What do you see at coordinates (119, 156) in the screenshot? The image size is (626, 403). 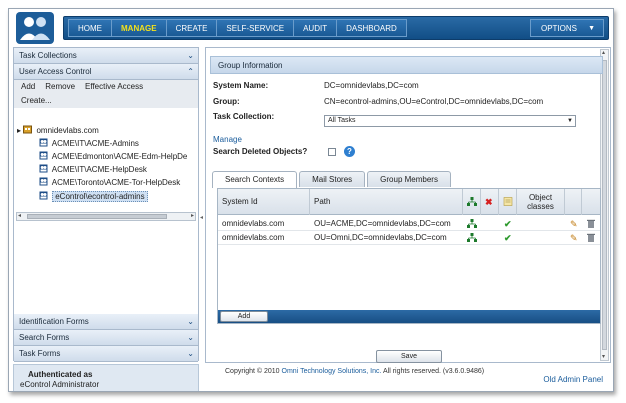 I see `tree-item-label: ACME\Edmonton\ACME-Edm-HelpDe` at bounding box center [119, 156].